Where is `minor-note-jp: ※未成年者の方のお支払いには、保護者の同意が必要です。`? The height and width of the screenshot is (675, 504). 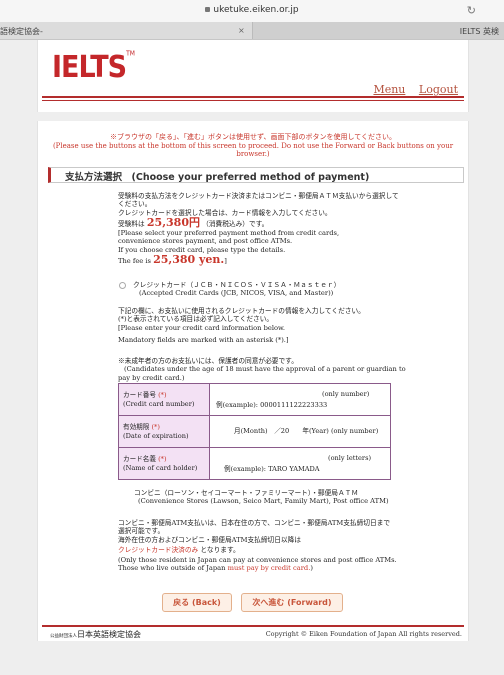
minor-note-jp: ※未成年者の方のお支払いには、保護者の同意が必要です。 is located at coordinates (208, 361).